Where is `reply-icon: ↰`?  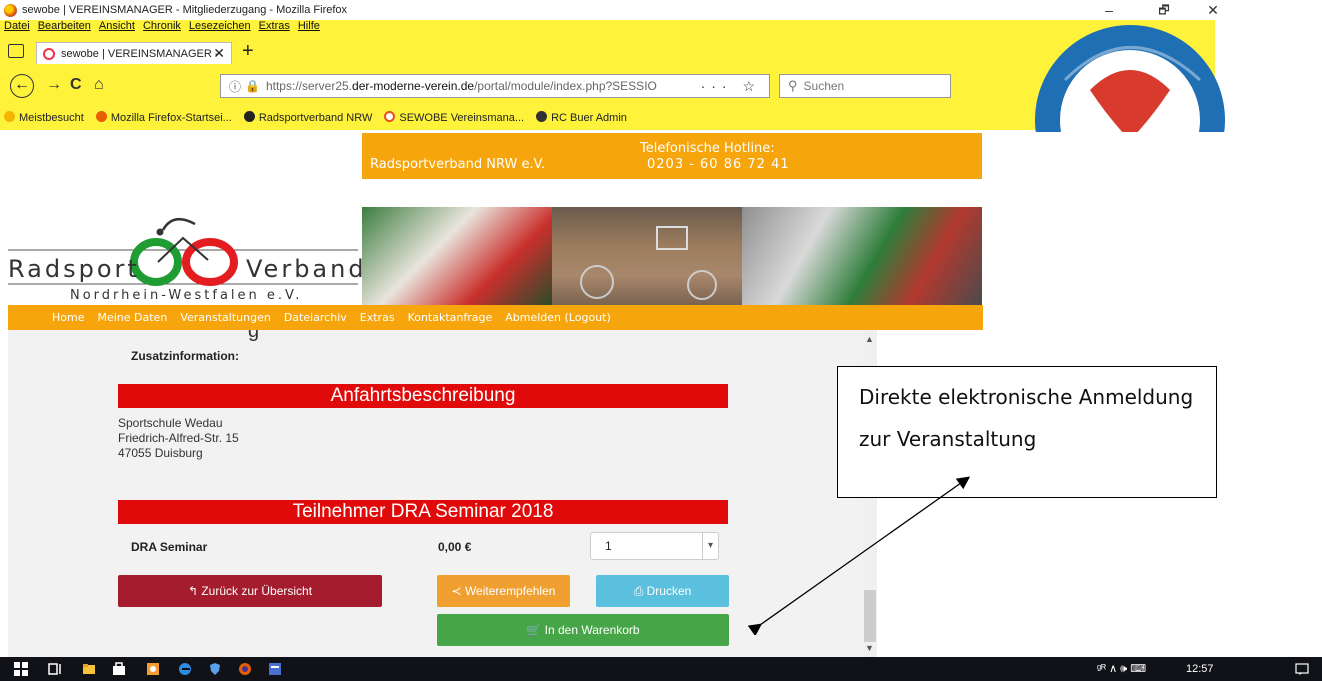 reply-icon: ↰ is located at coordinates (194, 591).